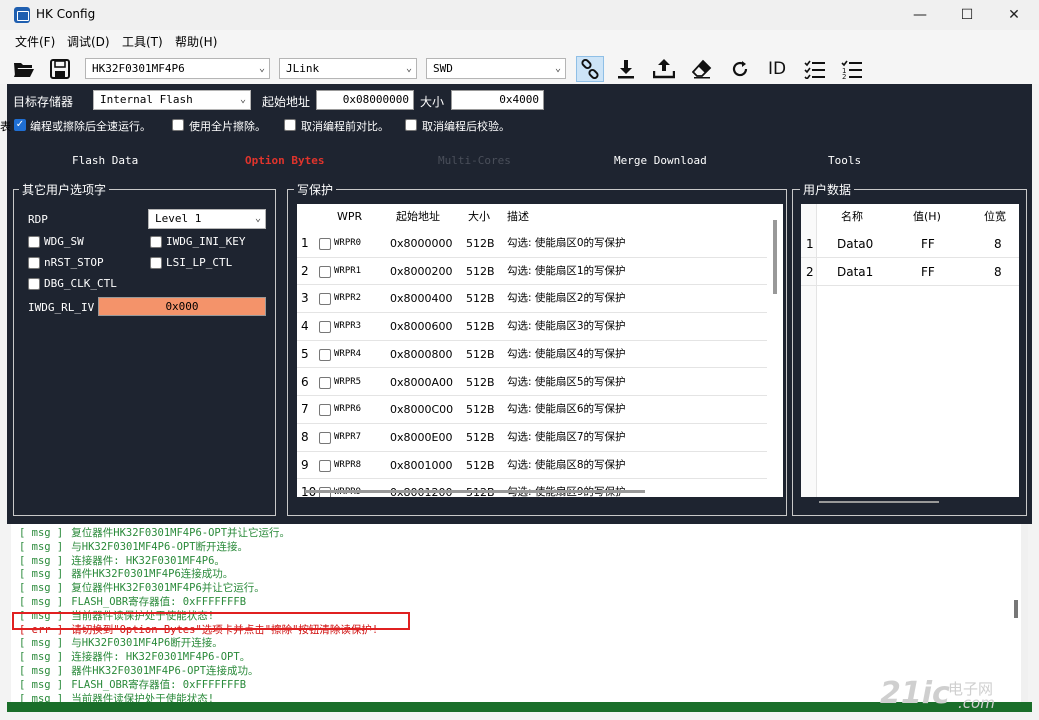 The height and width of the screenshot is (720, 1039). Describe the element at coordinates (142, 41) in the screenshot. I see `menu-tools: 工具(T)` at that location.